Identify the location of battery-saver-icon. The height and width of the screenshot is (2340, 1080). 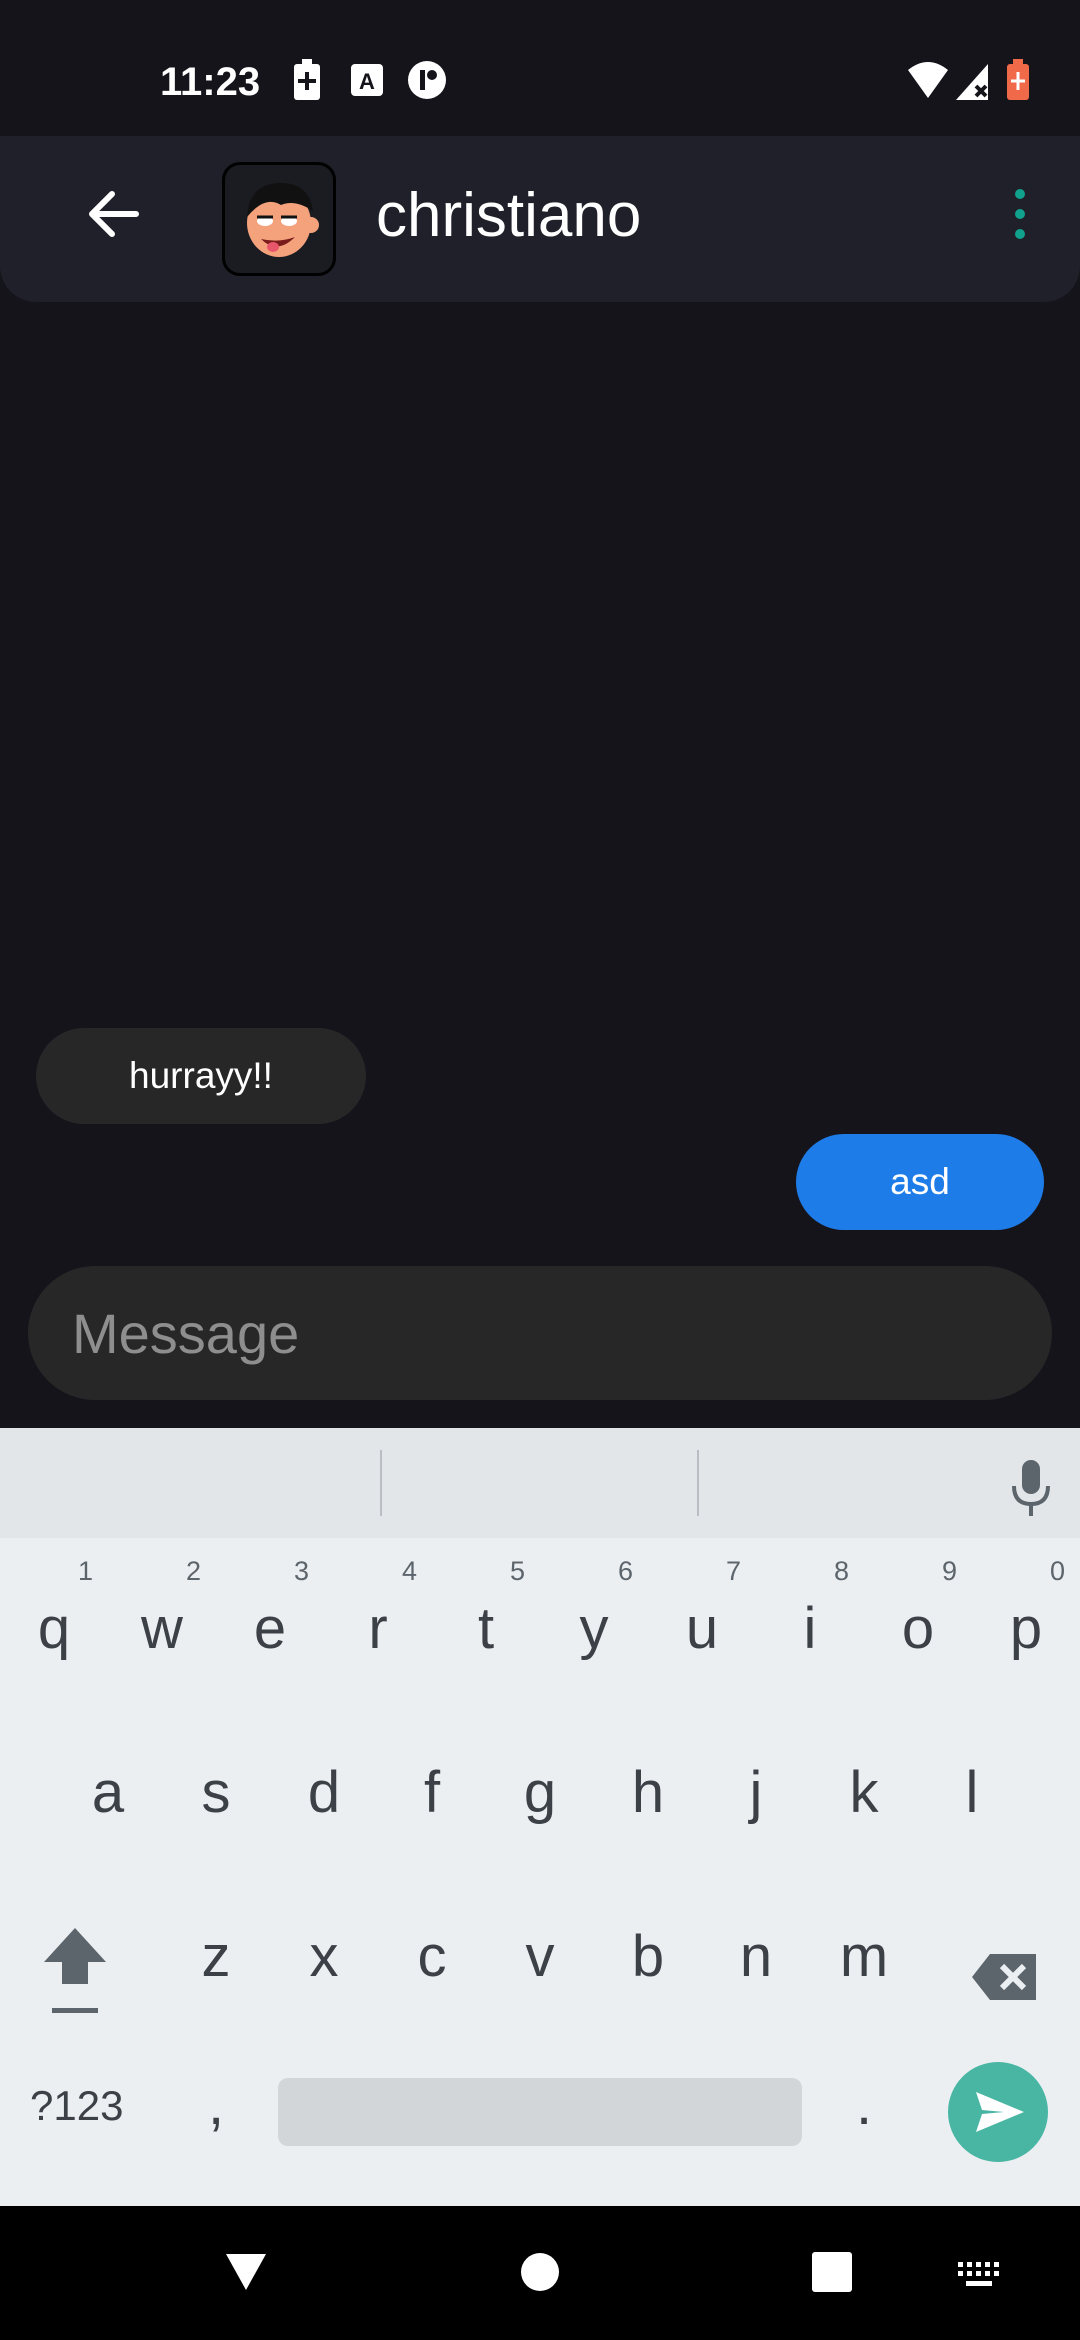
(307, 79).